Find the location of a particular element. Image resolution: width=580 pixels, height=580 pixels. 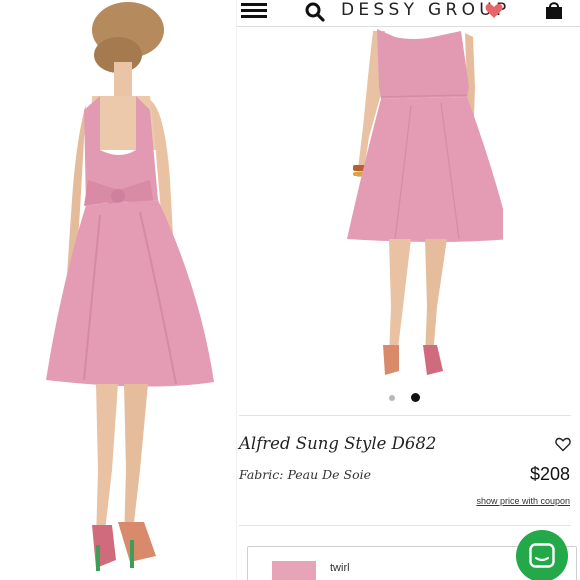

wishlist-heart-icon is located at coordinates (563, 444).